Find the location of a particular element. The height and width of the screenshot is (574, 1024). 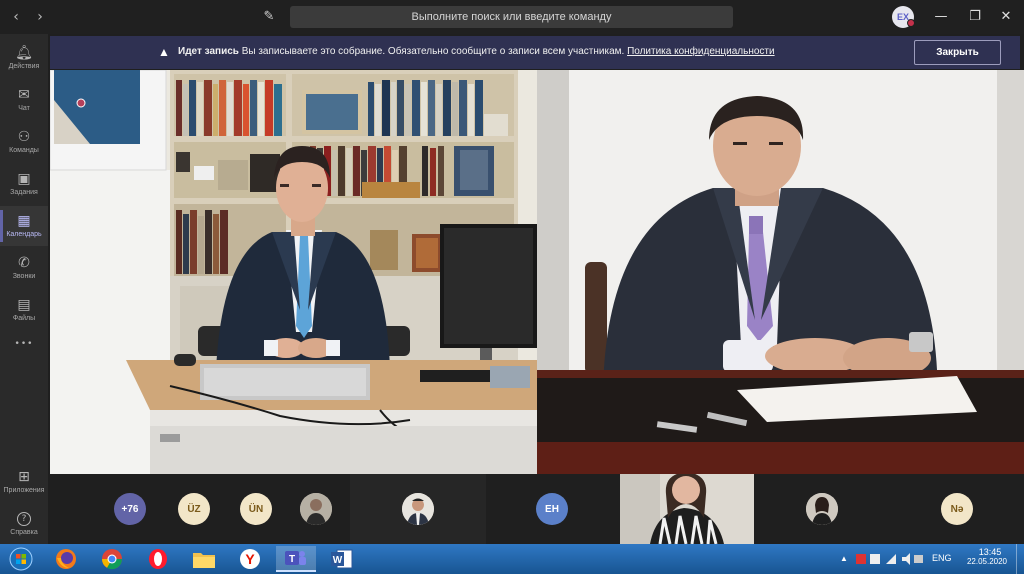

clock-date: 22.05.2020 is located at coordinates (987, 561).